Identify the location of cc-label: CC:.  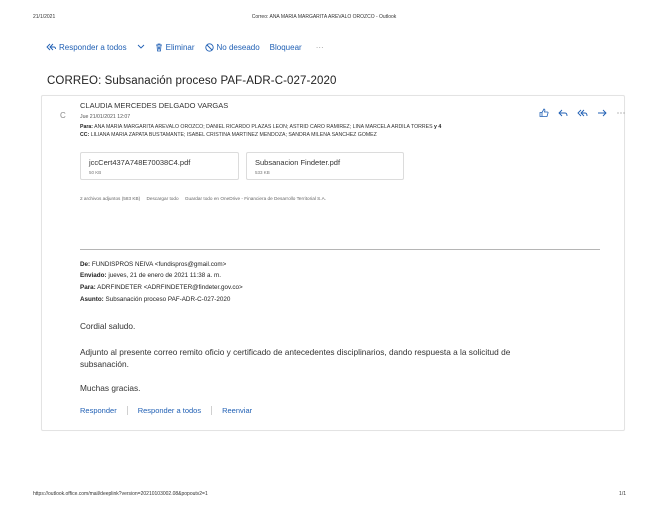
(85, 135).